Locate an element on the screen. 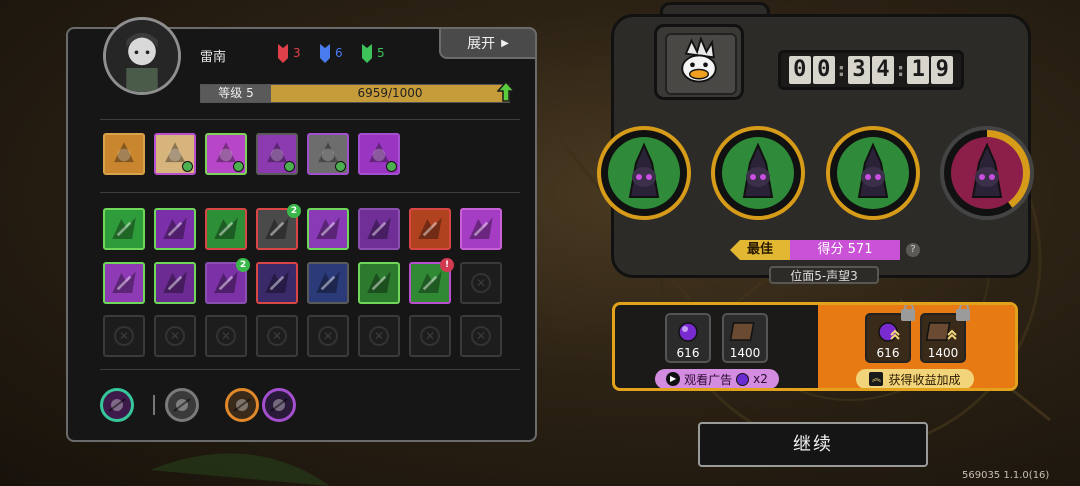  red-mask-icon is located at coordinates (283, 53).